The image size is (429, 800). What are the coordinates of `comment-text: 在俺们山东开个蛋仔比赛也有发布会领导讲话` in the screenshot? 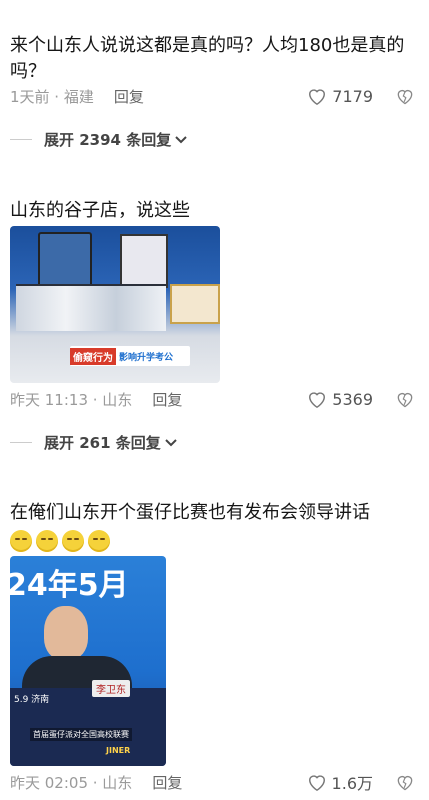 It's located at (210, 527).